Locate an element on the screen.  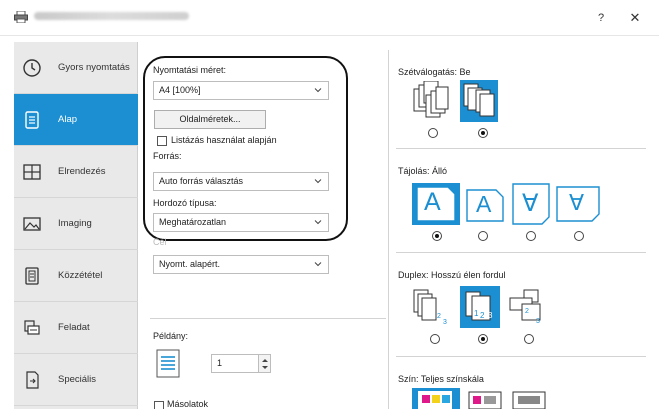
sidebar-item-label: Feladat is located at coordinates (74, 327).